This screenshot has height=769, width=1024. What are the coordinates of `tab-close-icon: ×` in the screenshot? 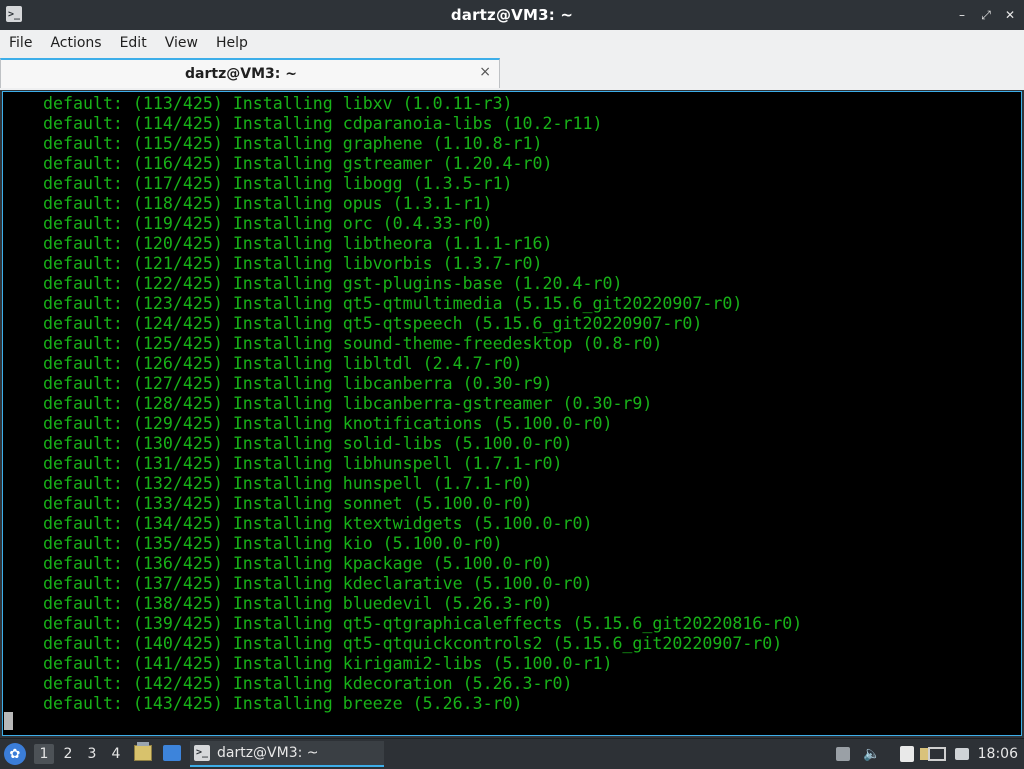 It's located at (485, 72).